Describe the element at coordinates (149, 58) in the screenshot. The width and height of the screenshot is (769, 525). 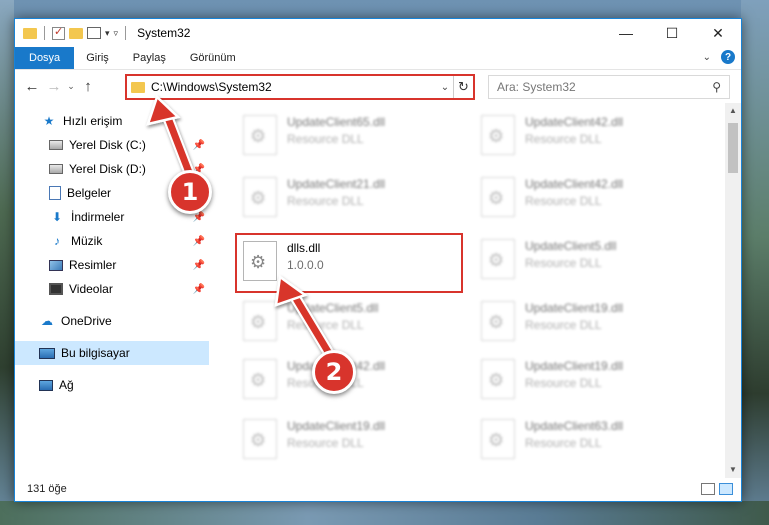
I see `tab-share: Paylaş` at that location.